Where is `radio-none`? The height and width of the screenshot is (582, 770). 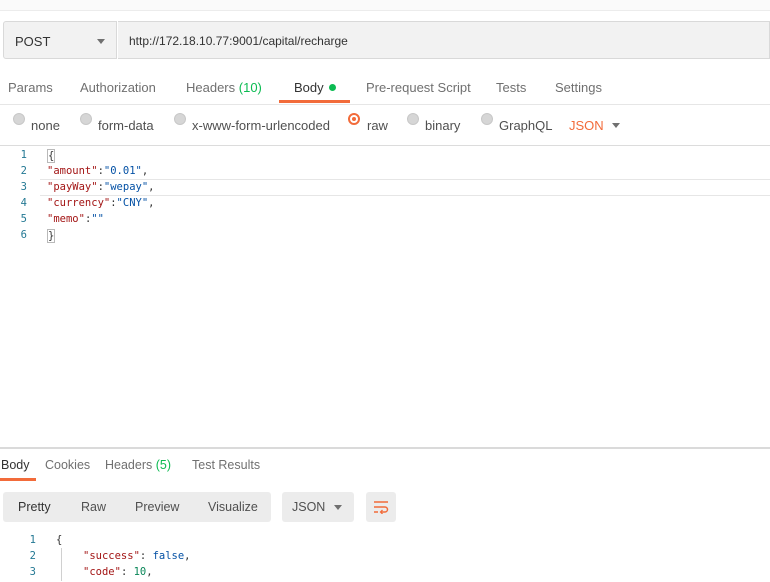
radio-none is located at coordinates (19, 119).